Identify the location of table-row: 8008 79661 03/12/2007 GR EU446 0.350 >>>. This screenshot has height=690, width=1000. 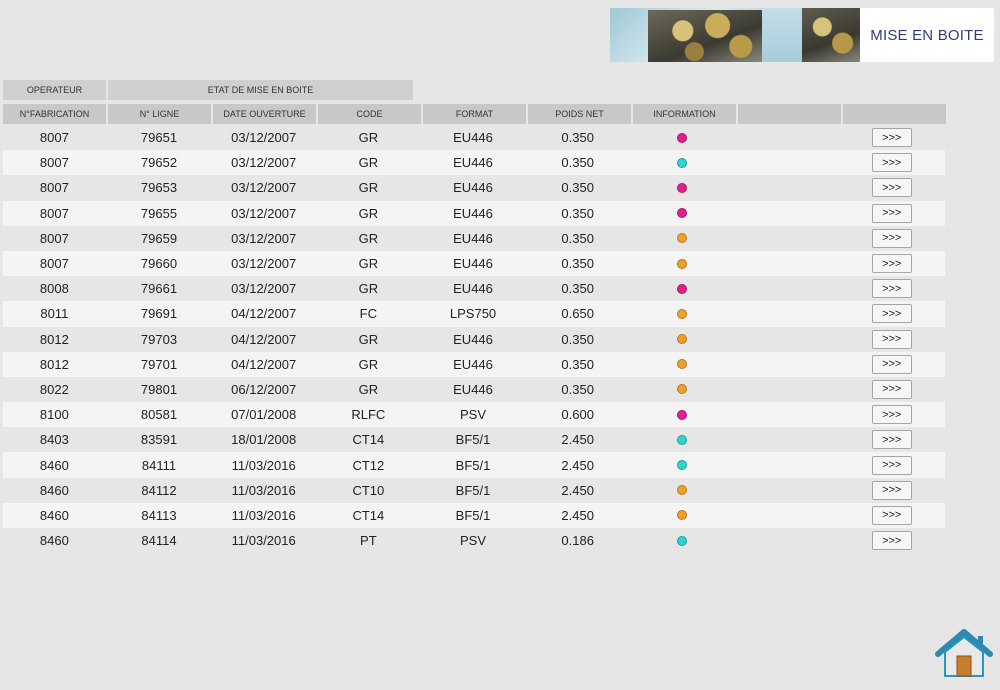
(474, 288).